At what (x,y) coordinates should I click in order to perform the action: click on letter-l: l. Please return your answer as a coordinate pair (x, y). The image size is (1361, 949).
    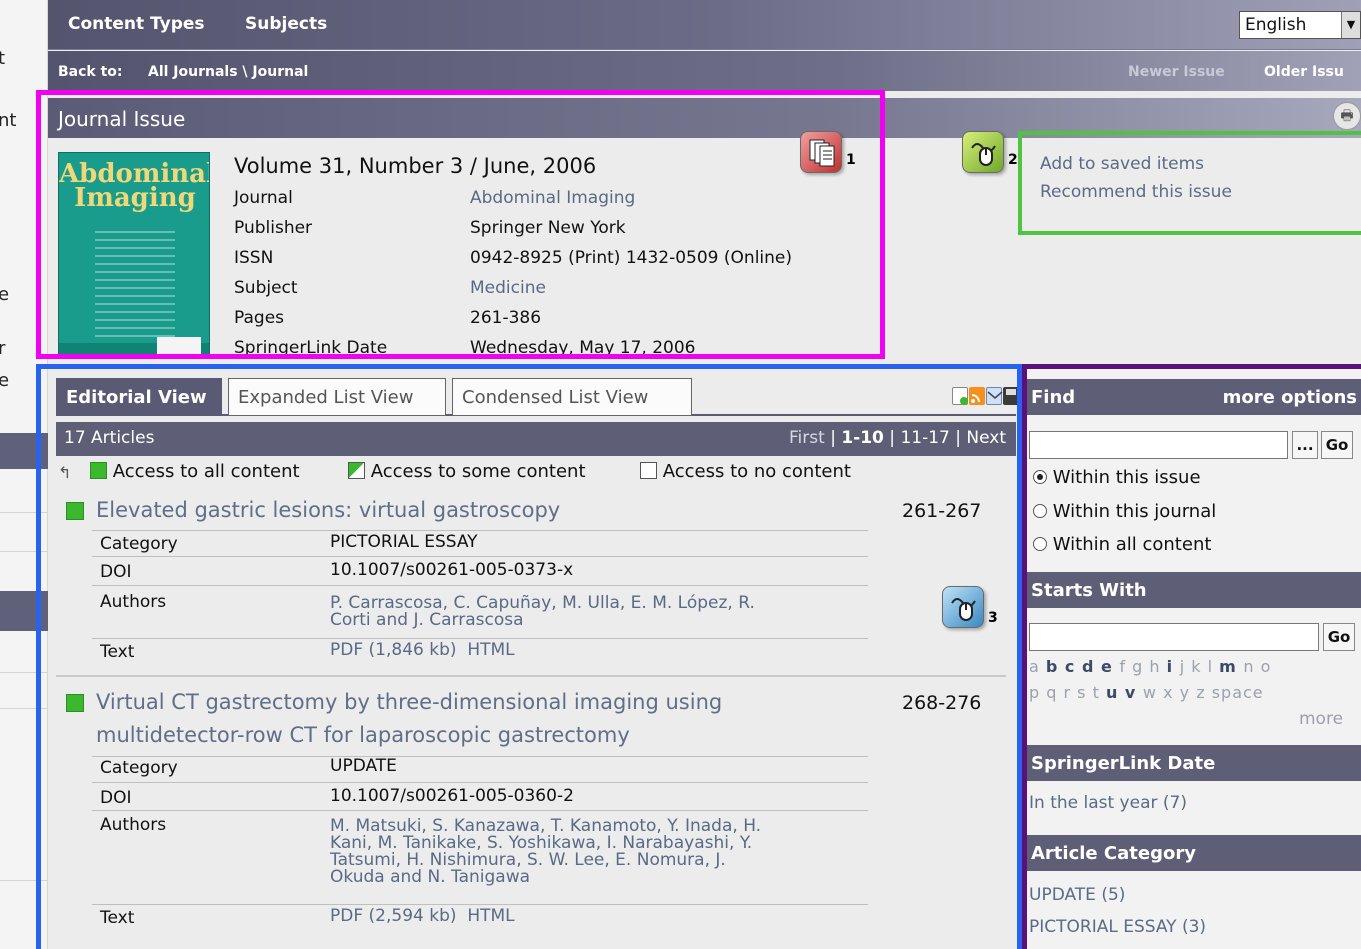
    Looking at the image, I should click on (1214, 666).